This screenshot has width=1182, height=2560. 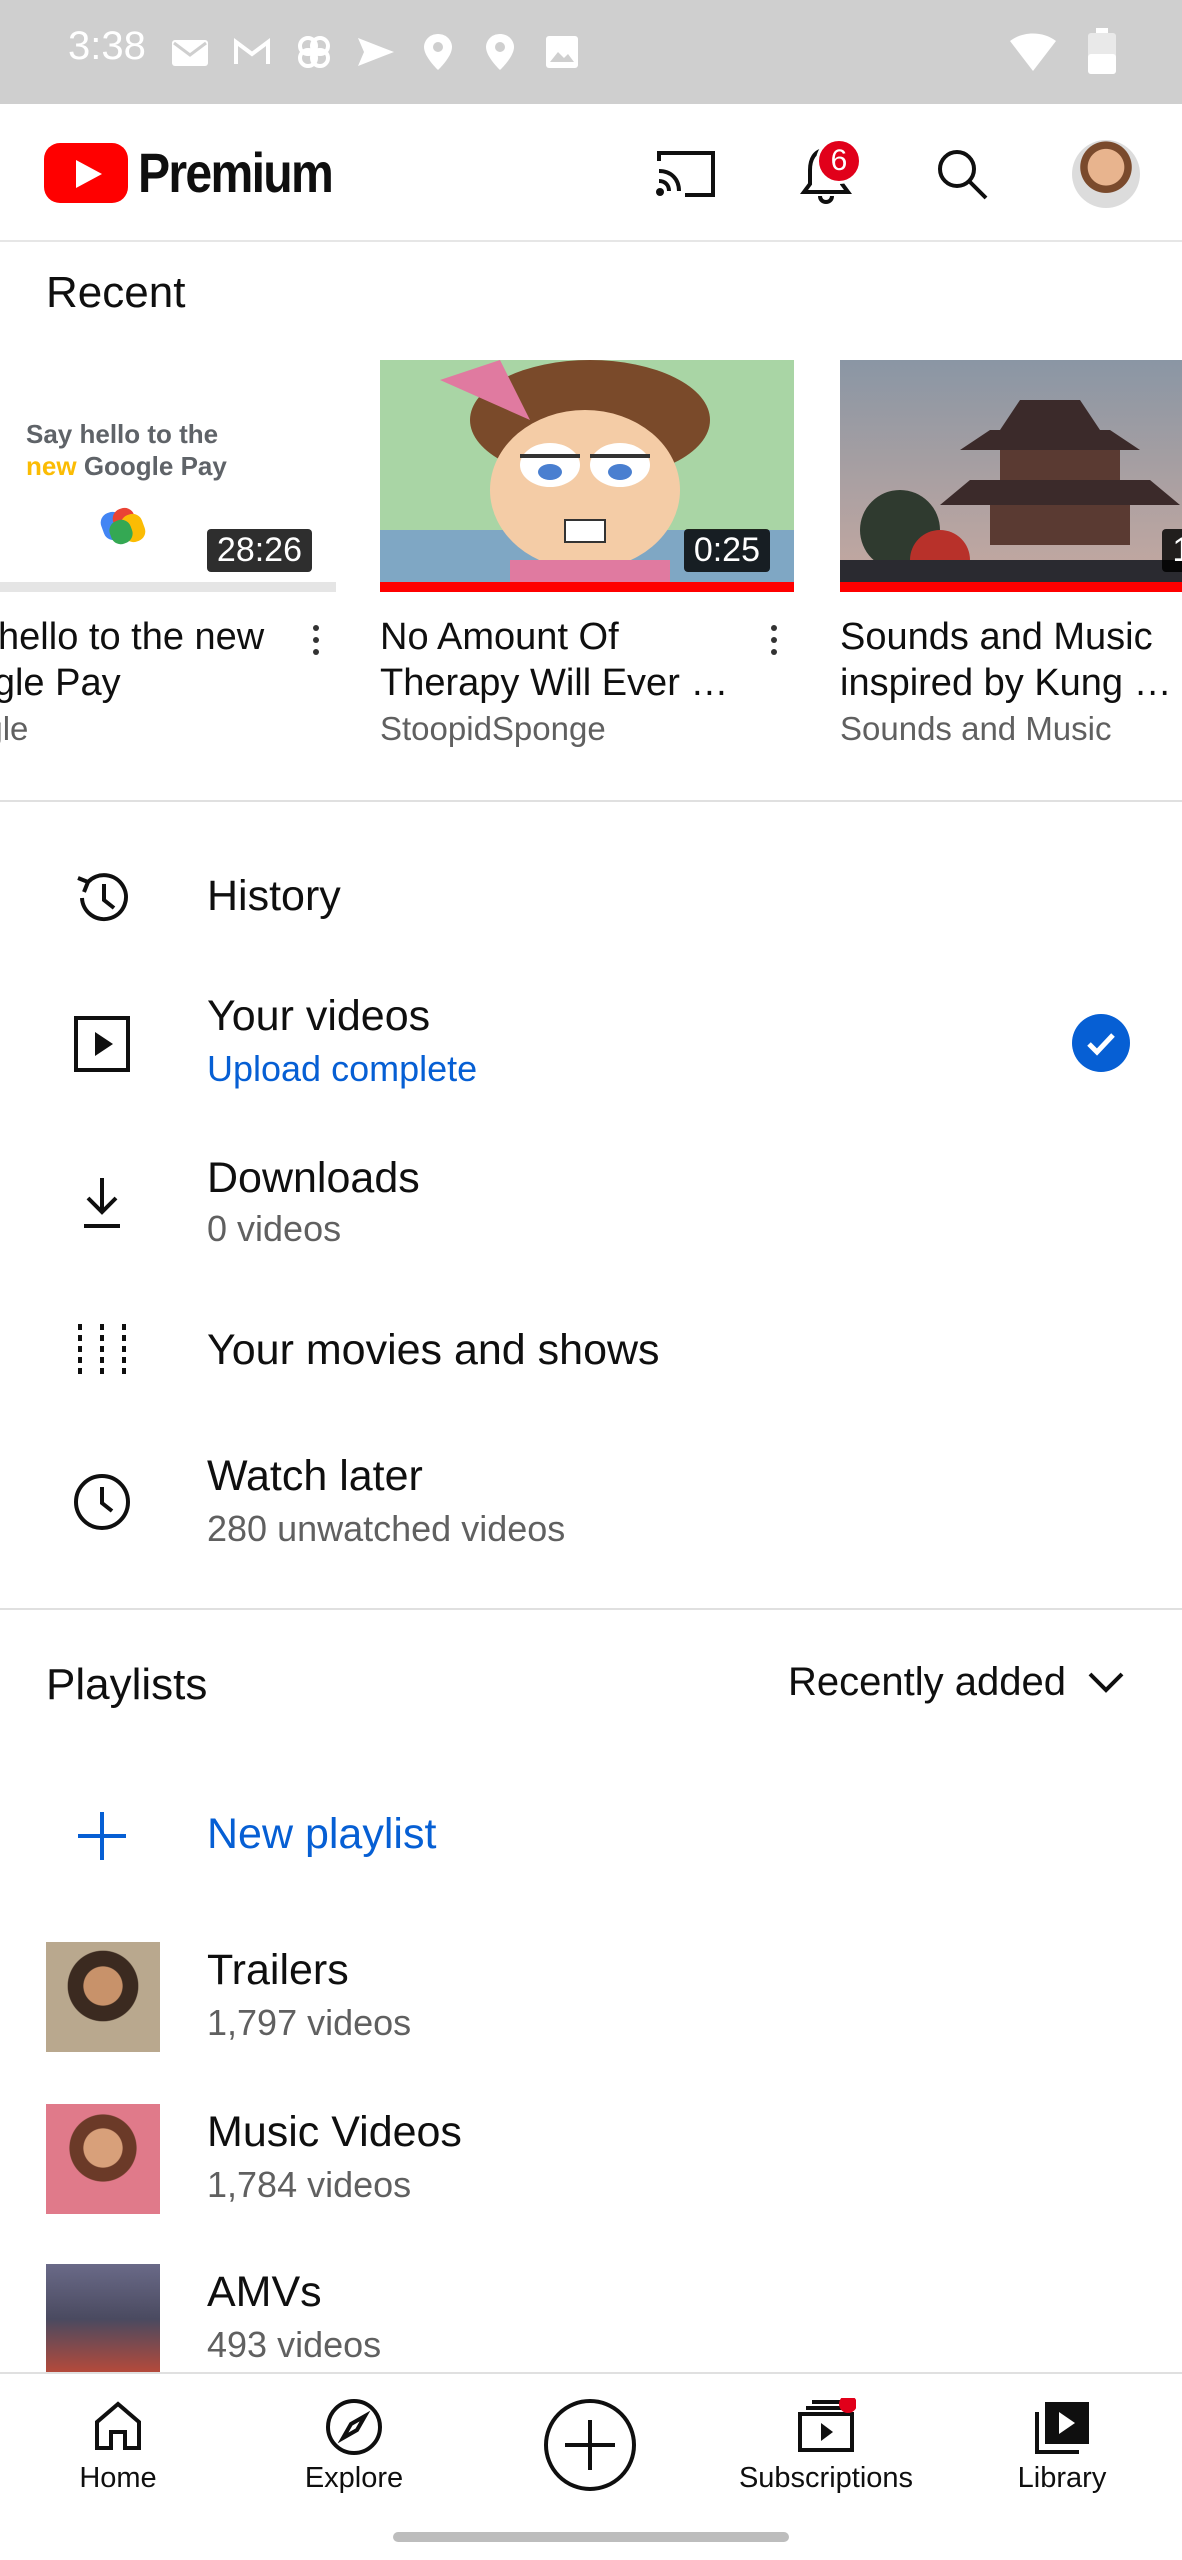 What do you see at coordinates (123, 526) in the screenshot?
I see `google-pay-logo-icon` at bounding box center [123, 526].